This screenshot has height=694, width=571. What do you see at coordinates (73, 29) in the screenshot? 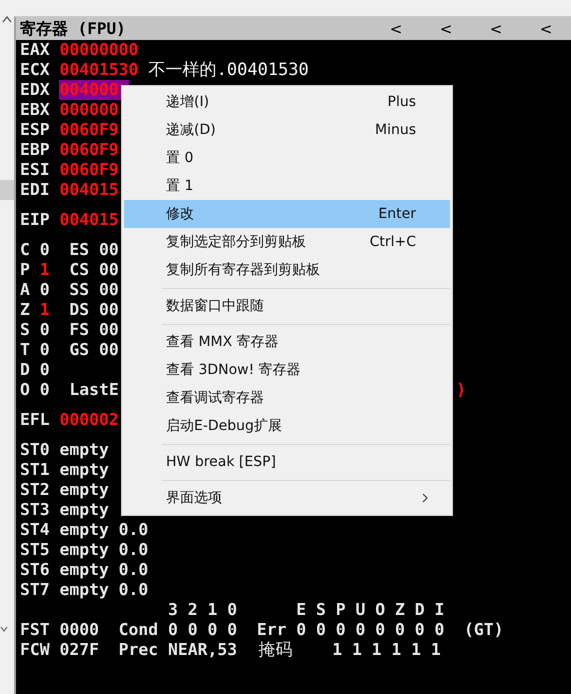
I see `panel-title: 寄存器 (FPU)` at bounding box center [73, 29].